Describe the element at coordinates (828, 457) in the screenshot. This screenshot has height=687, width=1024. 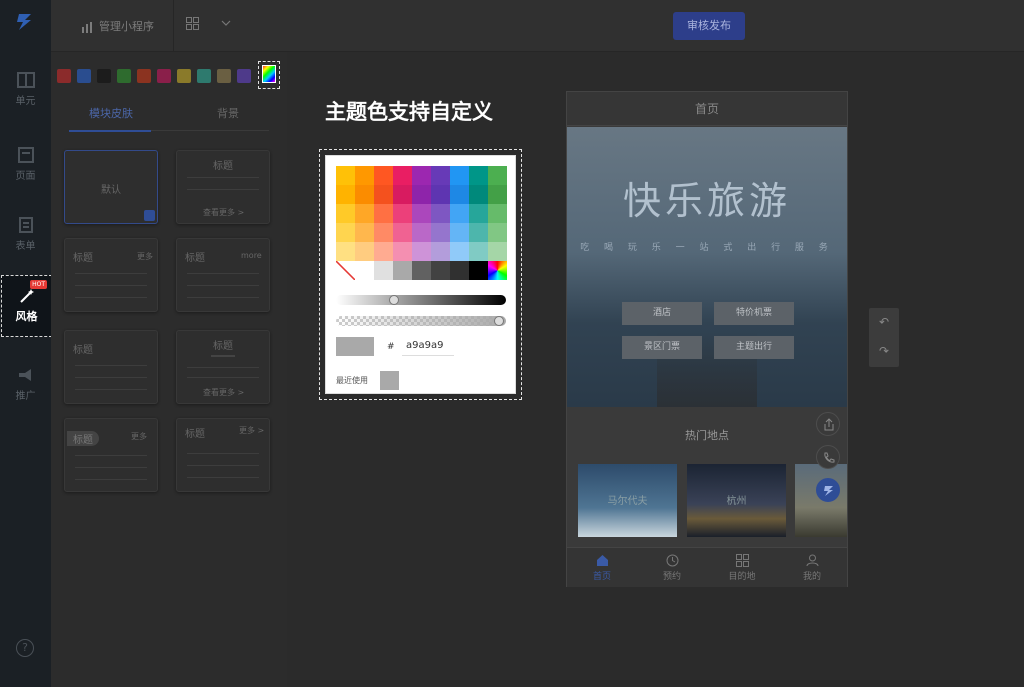
I see `call-button` at that location.